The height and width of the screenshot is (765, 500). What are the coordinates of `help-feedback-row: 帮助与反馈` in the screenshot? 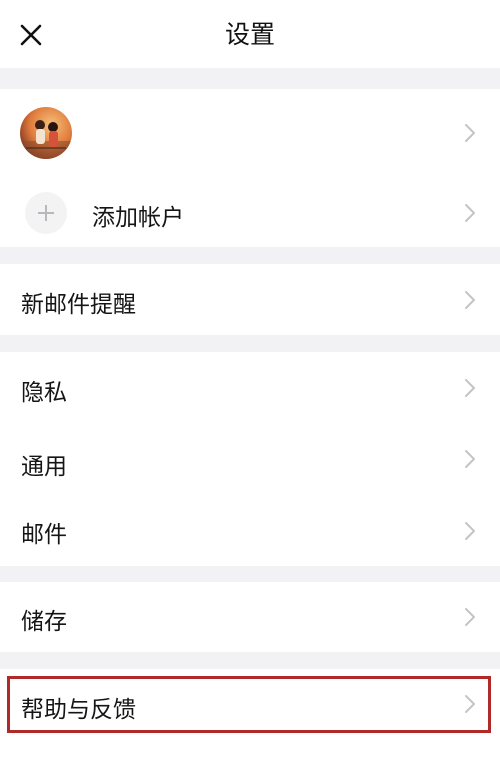 It's located at (250, 704).